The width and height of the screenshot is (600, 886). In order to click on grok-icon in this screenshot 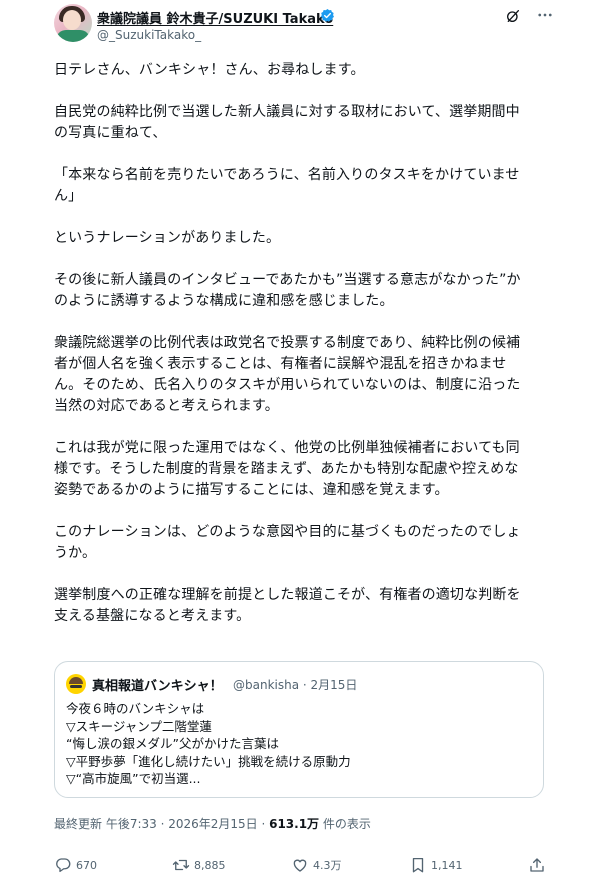, I will do `click(513, 16)`.